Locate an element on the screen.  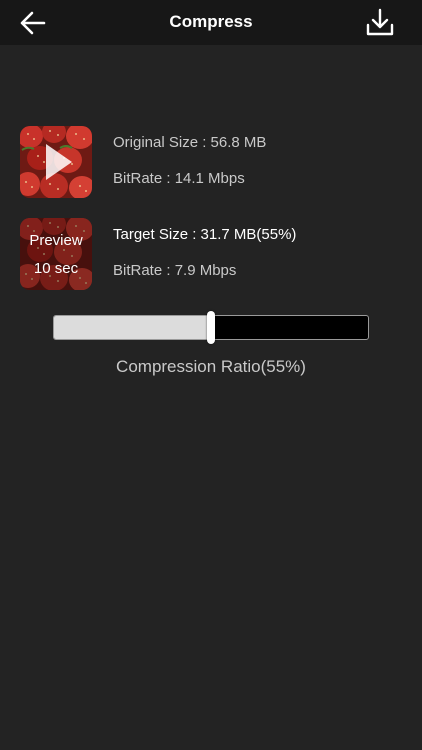
play-icon is located at coordinates (59, 162).